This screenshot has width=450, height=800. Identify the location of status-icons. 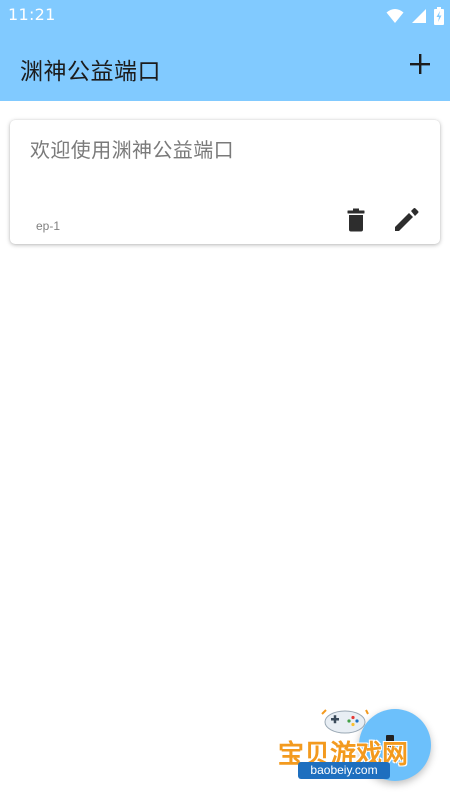
(415, 16).